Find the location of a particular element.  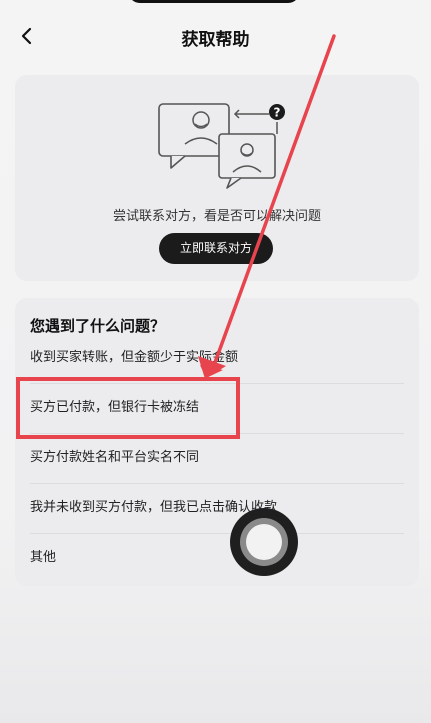

status-bar-notch is located at coordinates (214, 1).